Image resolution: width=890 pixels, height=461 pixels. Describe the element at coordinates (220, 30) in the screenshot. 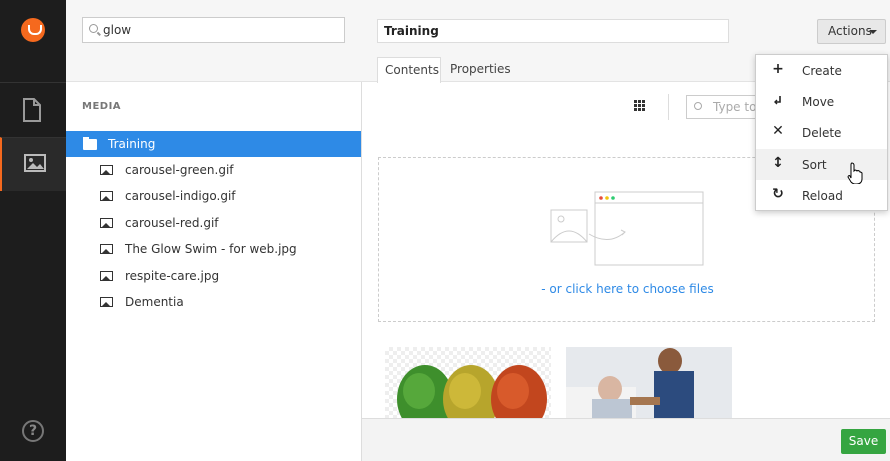

I see `tree-search-input` at that location.